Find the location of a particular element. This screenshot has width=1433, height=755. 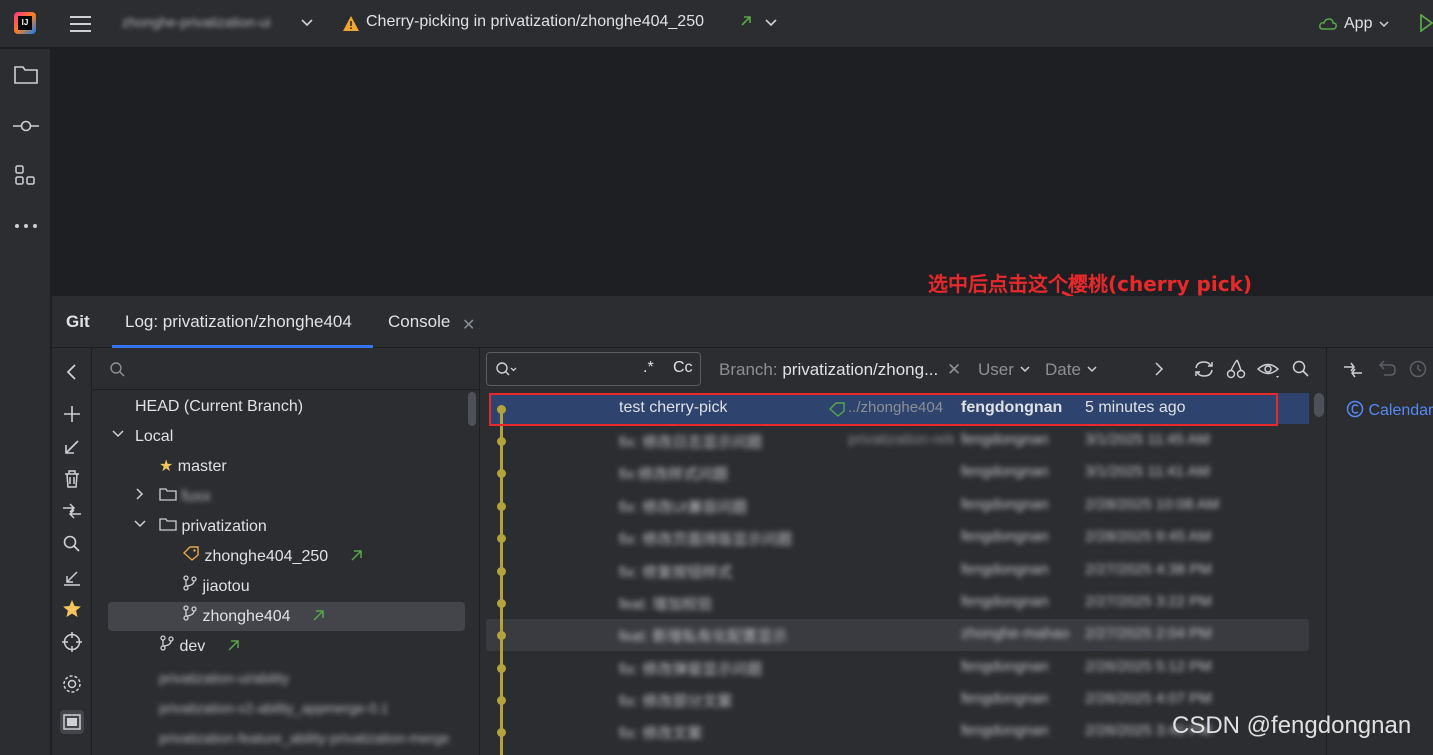

tab-console: Console is located at coordinates (419, 322).